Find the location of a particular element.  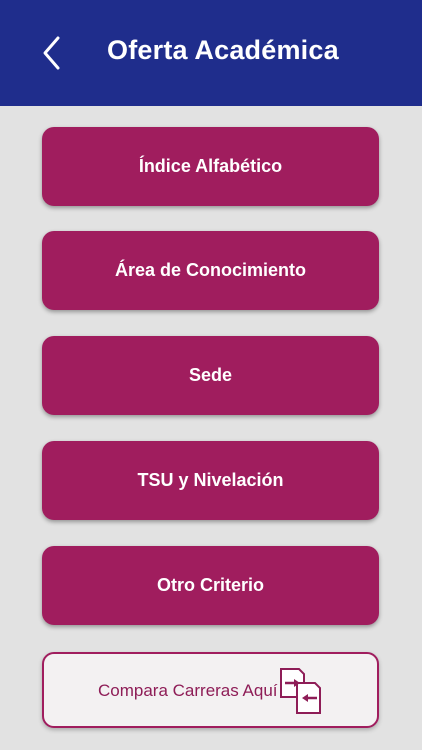

compare-careers-button: Compara Carreras Aquí is located at coordinates (210, 690).